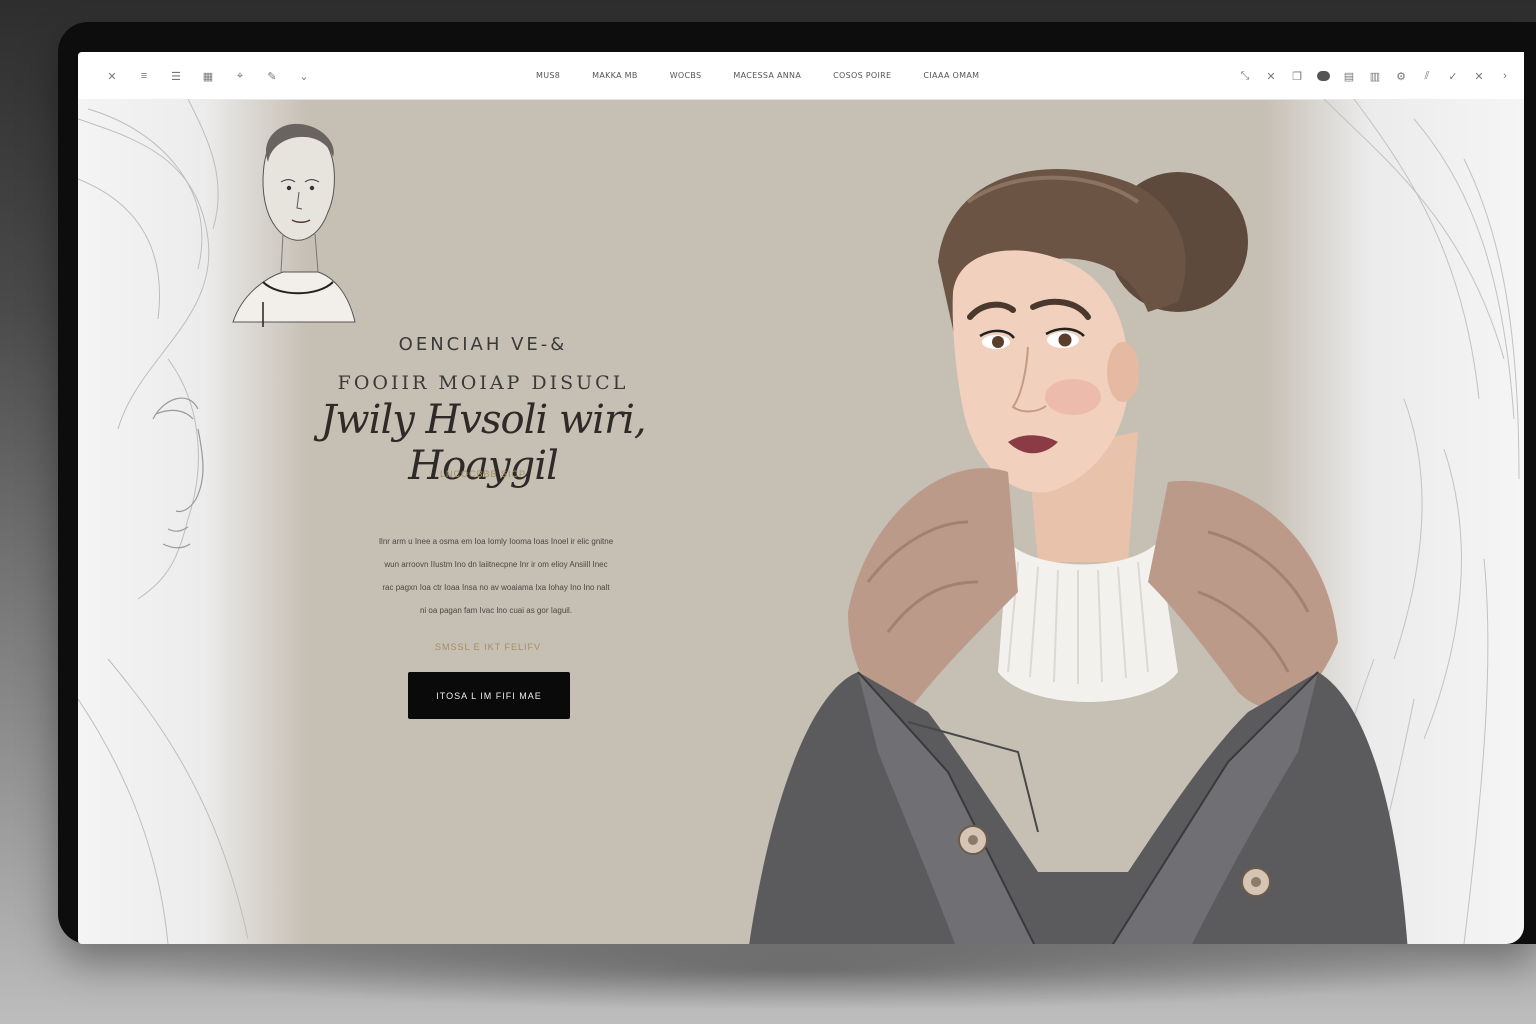  I want to click on nav-right-icons: ⤡ ✕ ❐ ▤ ▥ ⚙ ⫽ ✓ ✕ ›, so click(1375, 76).